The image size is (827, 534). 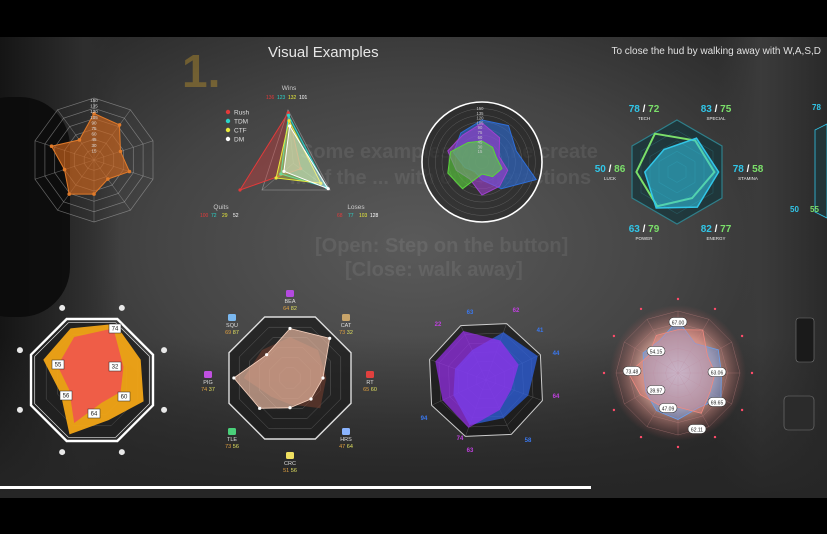 What do you see at coordinates (290, 309) in the screenshot?
I see `axis-value: 64 82` at bounding box center [290, 309].